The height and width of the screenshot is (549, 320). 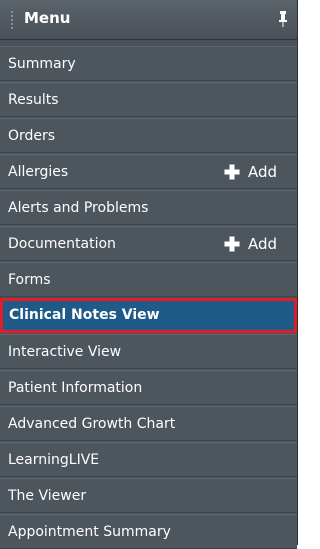 I want to click on menu-item-label: Interactive View, so click(x=65, y=352).